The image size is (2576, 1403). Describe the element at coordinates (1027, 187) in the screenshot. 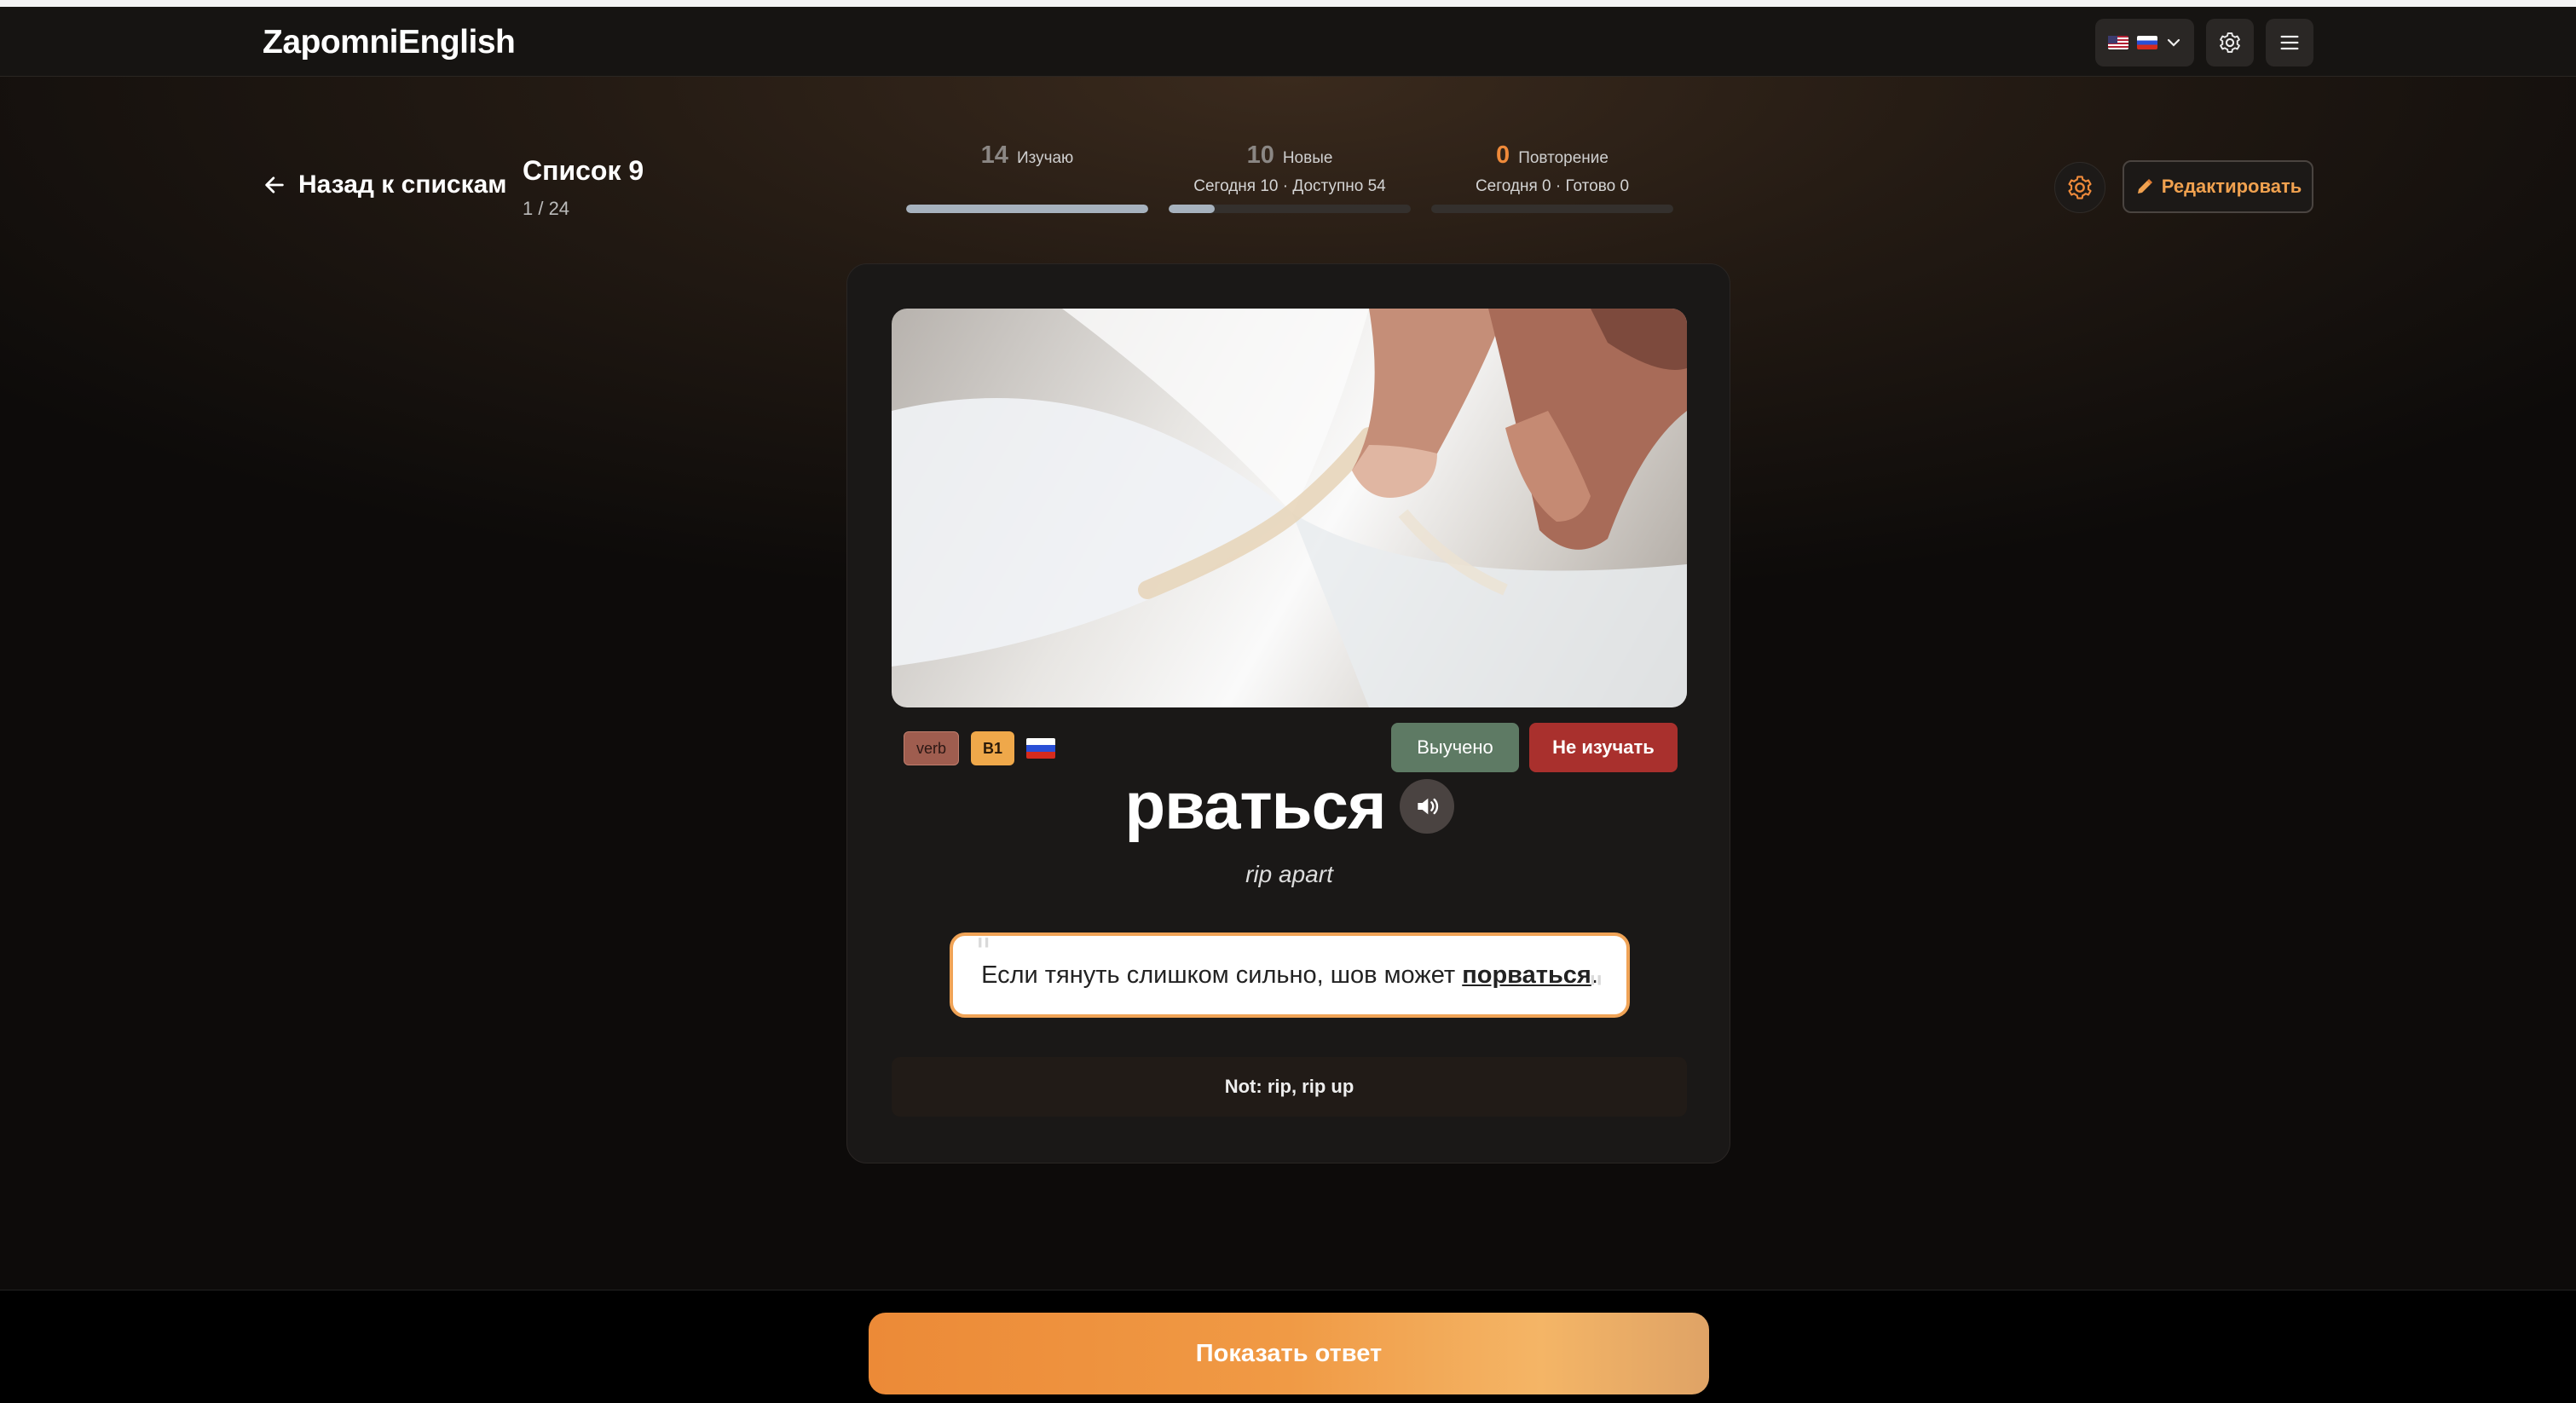

I see `stat-sub` at that location.